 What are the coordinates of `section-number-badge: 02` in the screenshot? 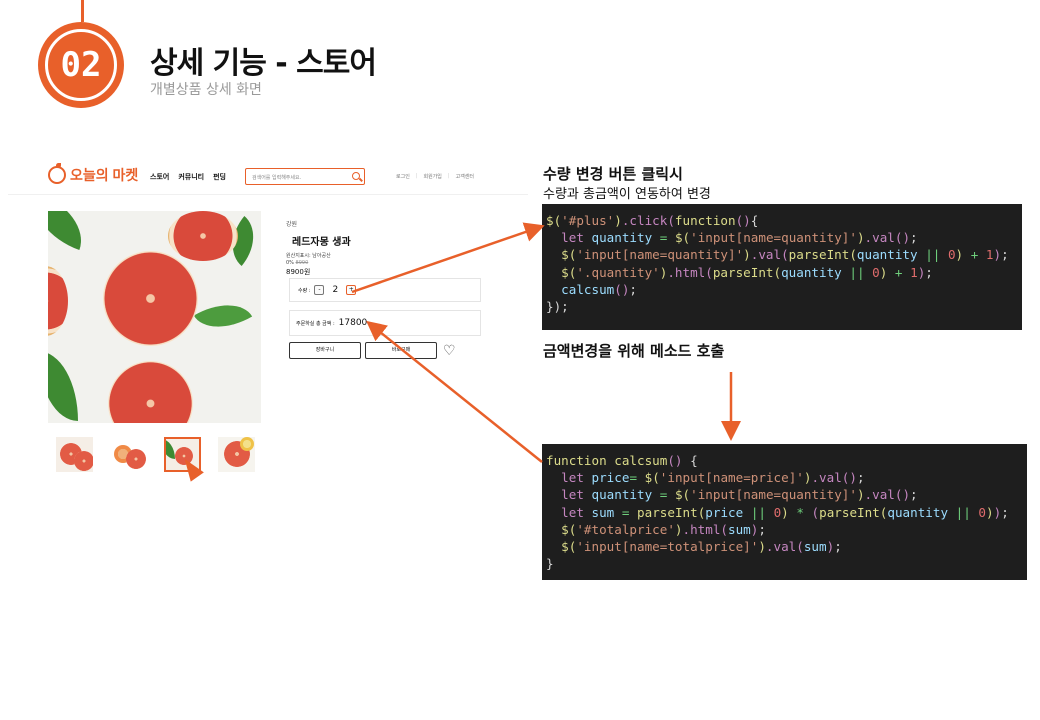 It's located at (81, 65).